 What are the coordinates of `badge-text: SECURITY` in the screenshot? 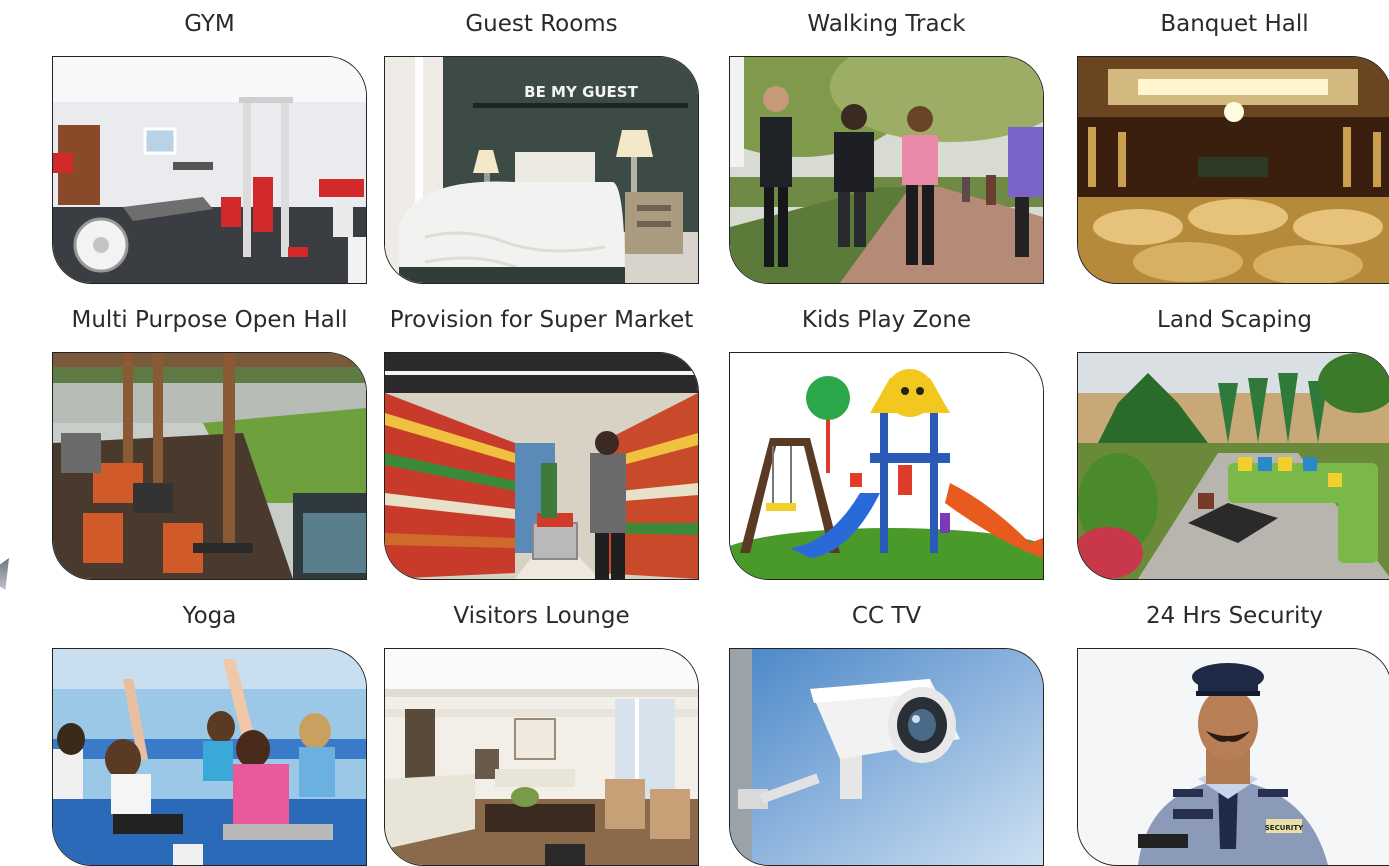 It's located at (1284, 828).